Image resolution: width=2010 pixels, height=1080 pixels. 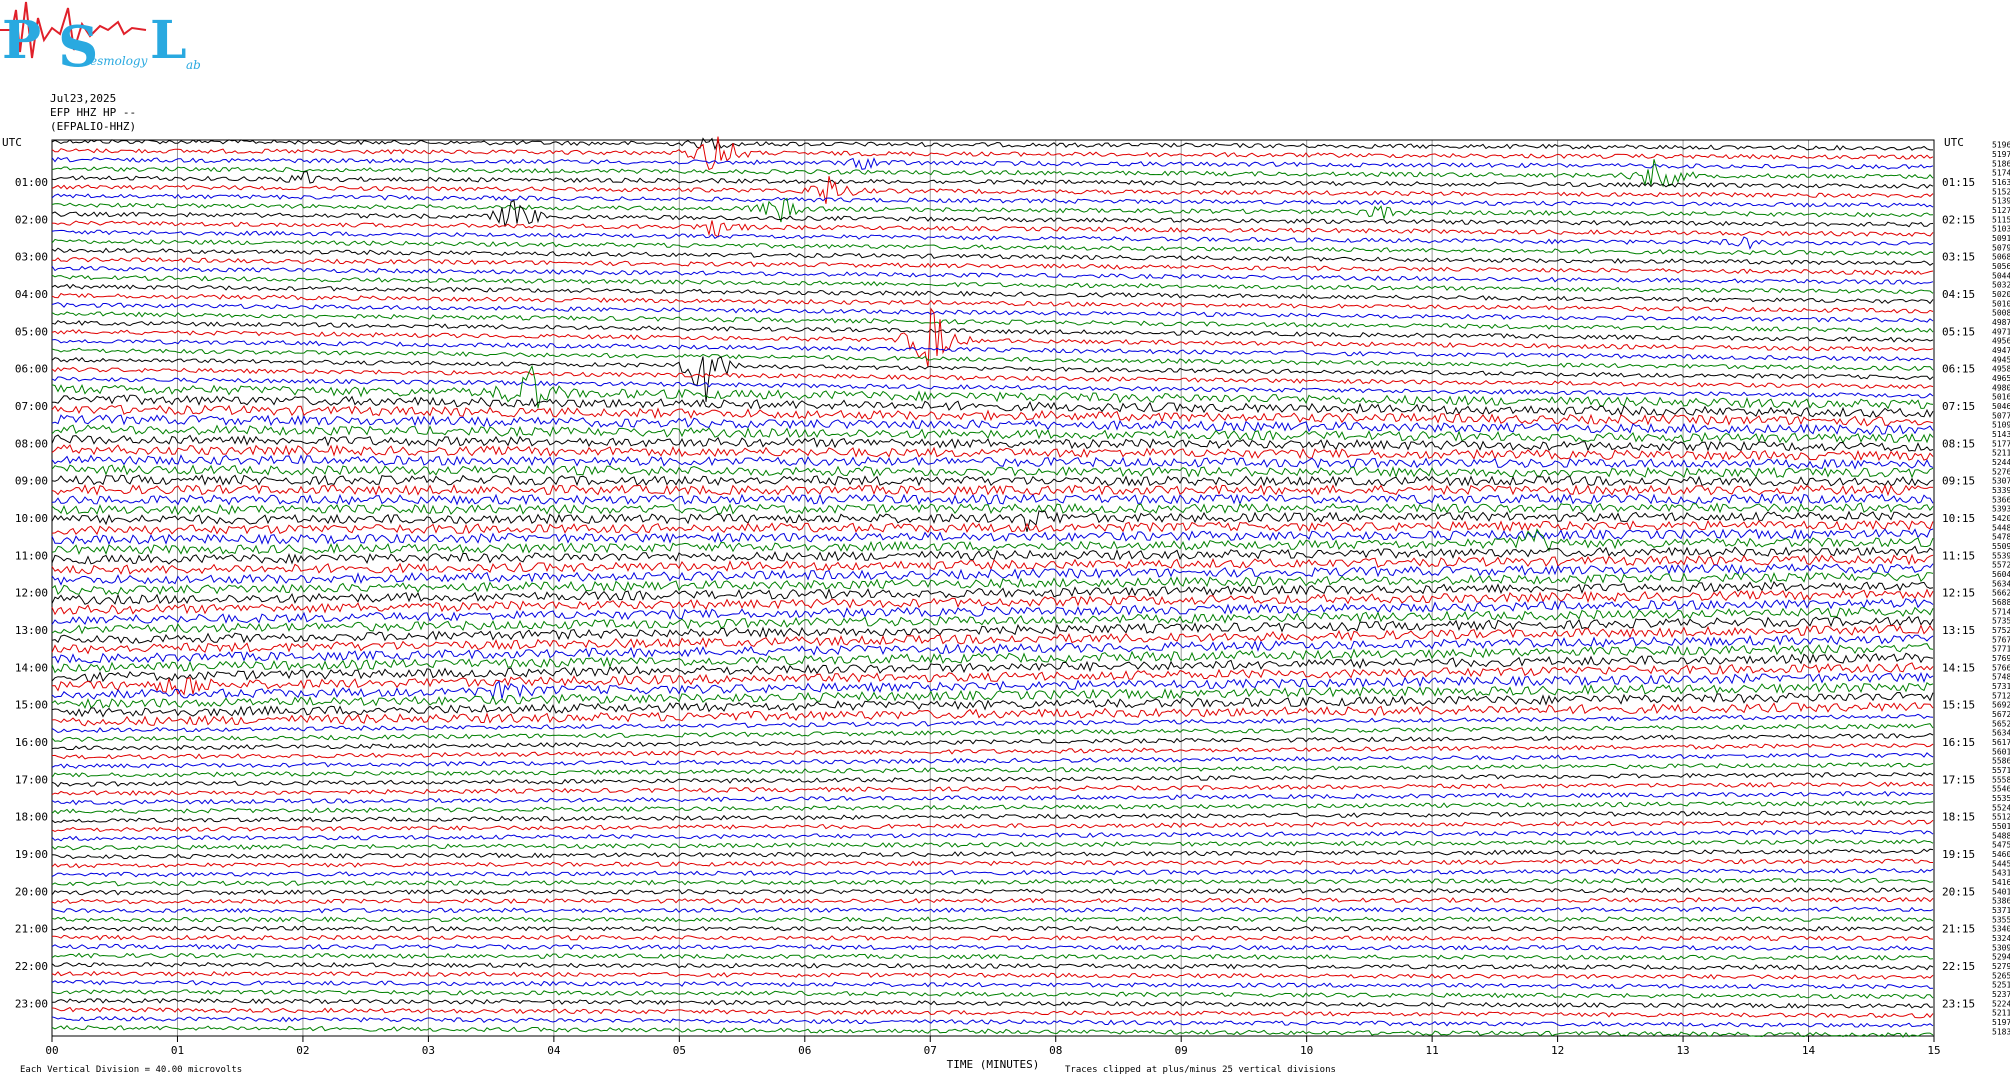 I want to click on left-hour-label: 16:00, so click(x=31, y=742).